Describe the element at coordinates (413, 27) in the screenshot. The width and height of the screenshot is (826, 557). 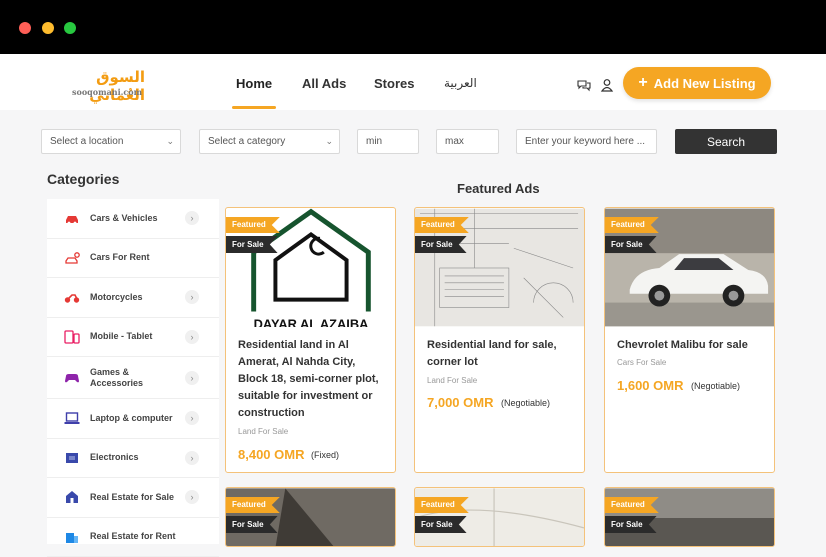
I see `window-titlebar` at that location.